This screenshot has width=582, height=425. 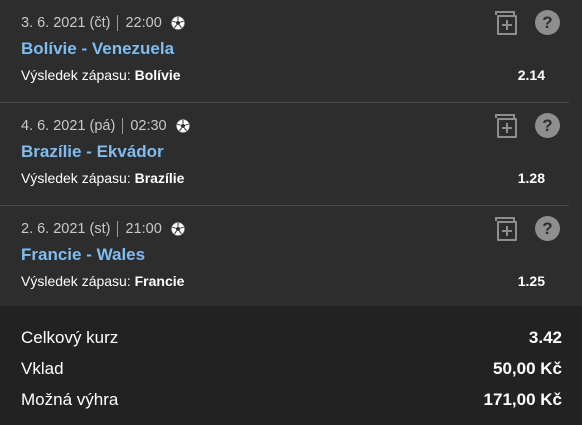 I want to click on odds-value: 1.25, so click(x=531, y=281).